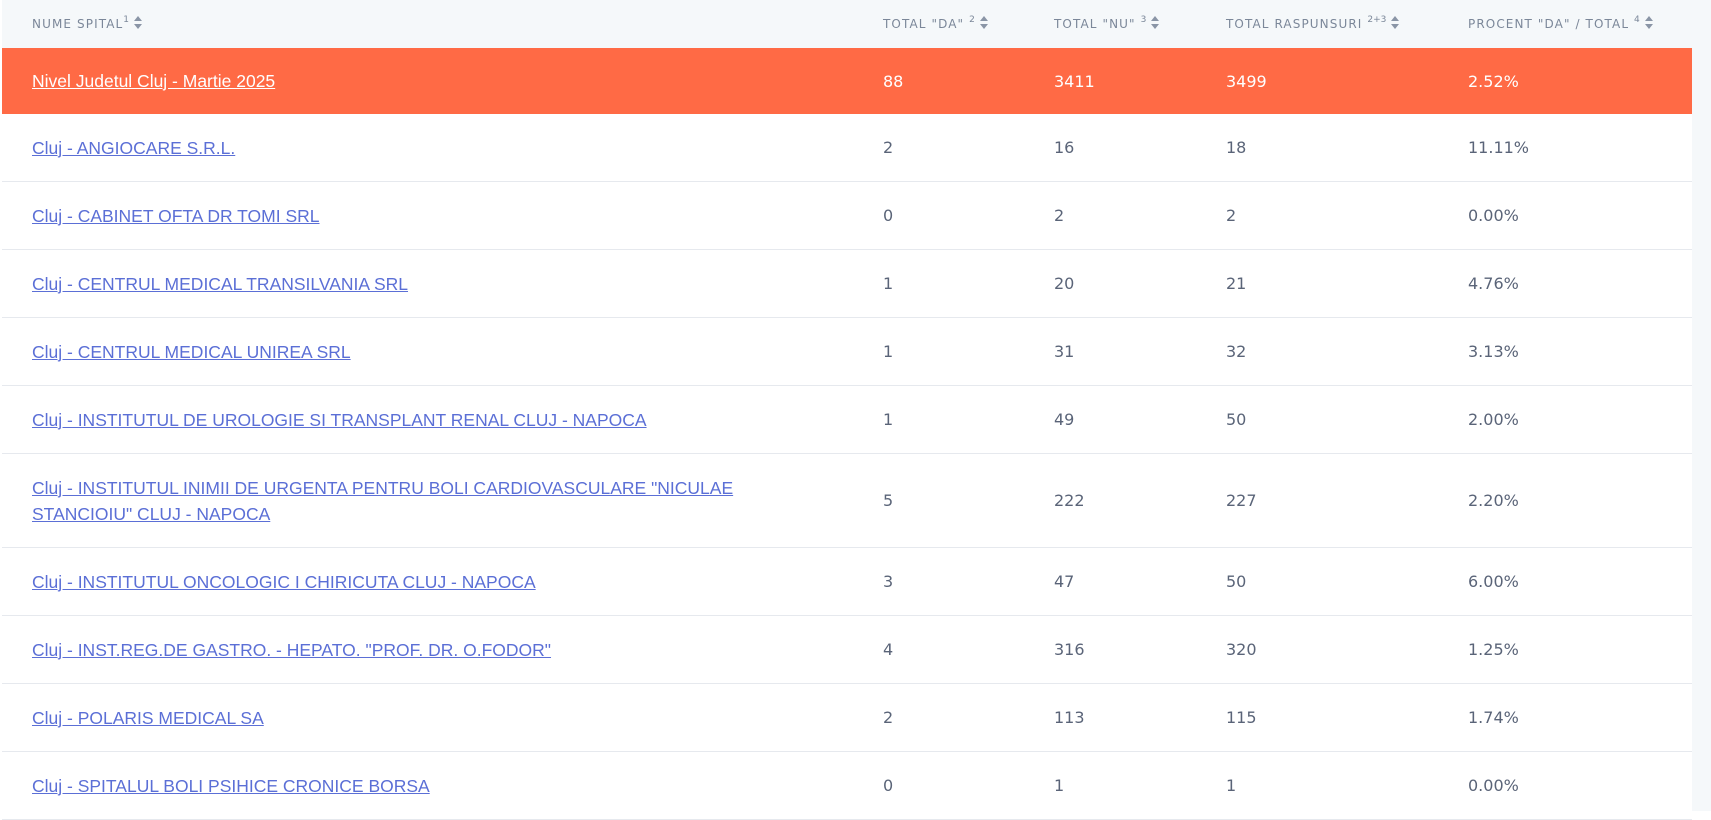 The image size is (1711, 820). I want to click on scrollbar-track, so click(1701, 405).